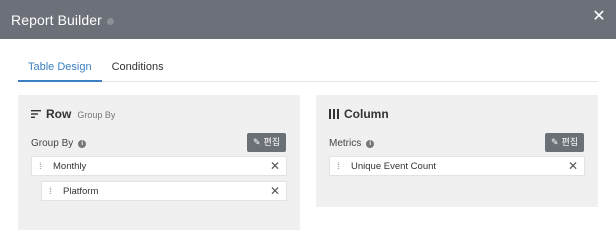 This screenshot has width=616, height=247. I want to click on tab-table-design: Table Design, so click(60, 67).